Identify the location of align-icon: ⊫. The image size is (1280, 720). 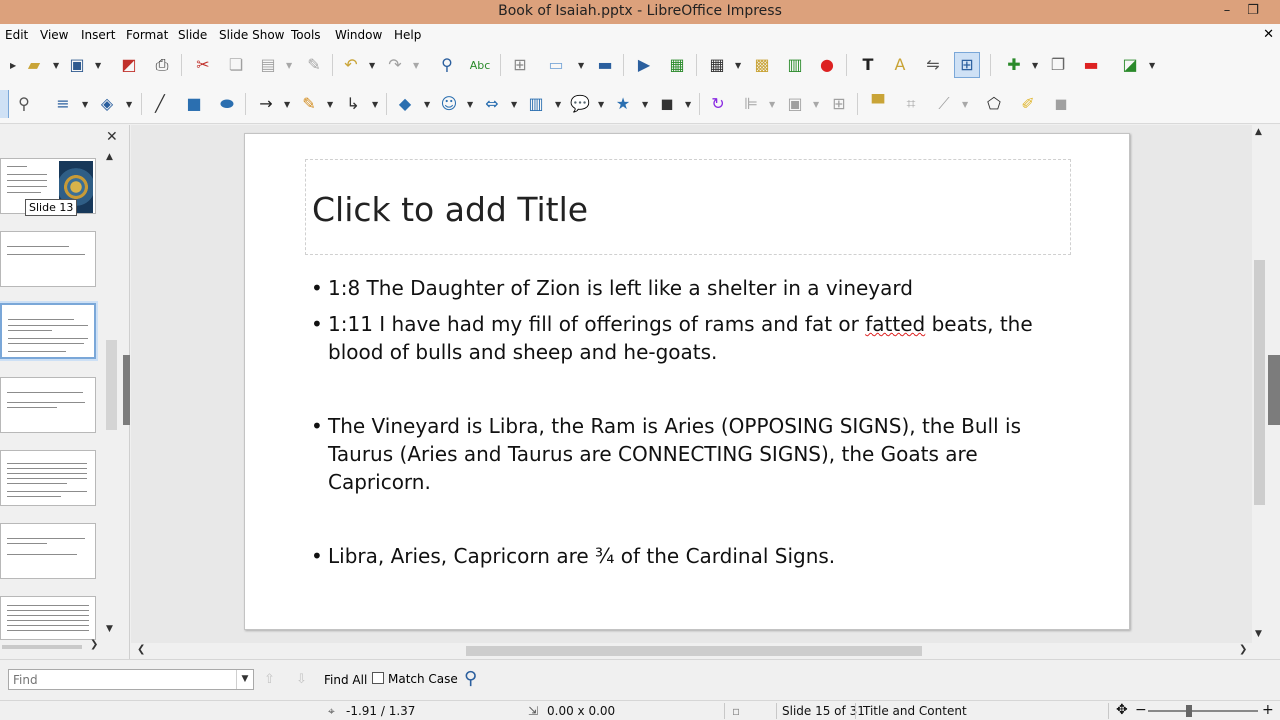
(751, 104).